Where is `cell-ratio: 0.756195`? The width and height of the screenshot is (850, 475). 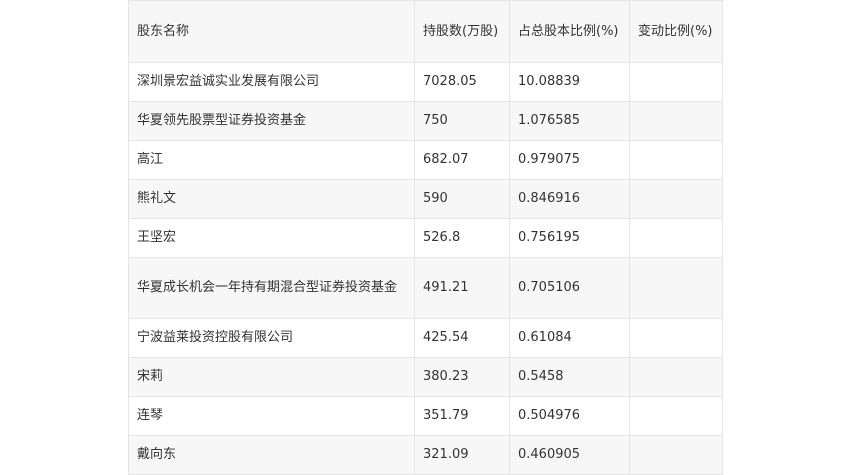 cell-ratio: 0.756195 is located at coordinates (569, 238).